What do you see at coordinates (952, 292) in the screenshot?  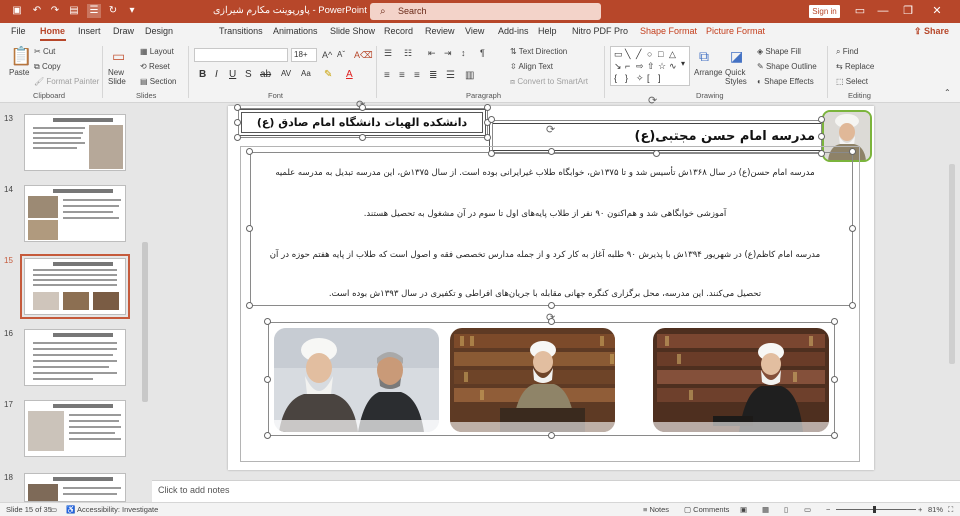 I see `canvas-scrollbar` at bounding box center [952, 292].